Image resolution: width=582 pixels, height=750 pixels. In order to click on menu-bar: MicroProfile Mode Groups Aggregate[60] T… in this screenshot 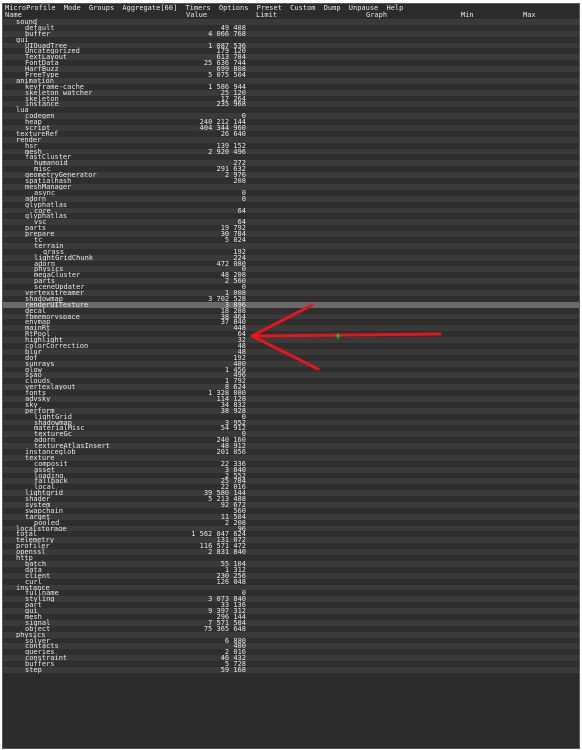, I will do `click(291, 8)`.